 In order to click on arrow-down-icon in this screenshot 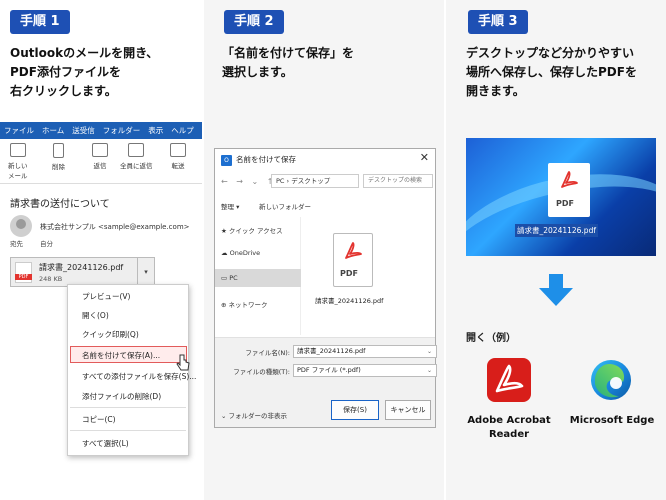, I will do `click(556, 290)`.